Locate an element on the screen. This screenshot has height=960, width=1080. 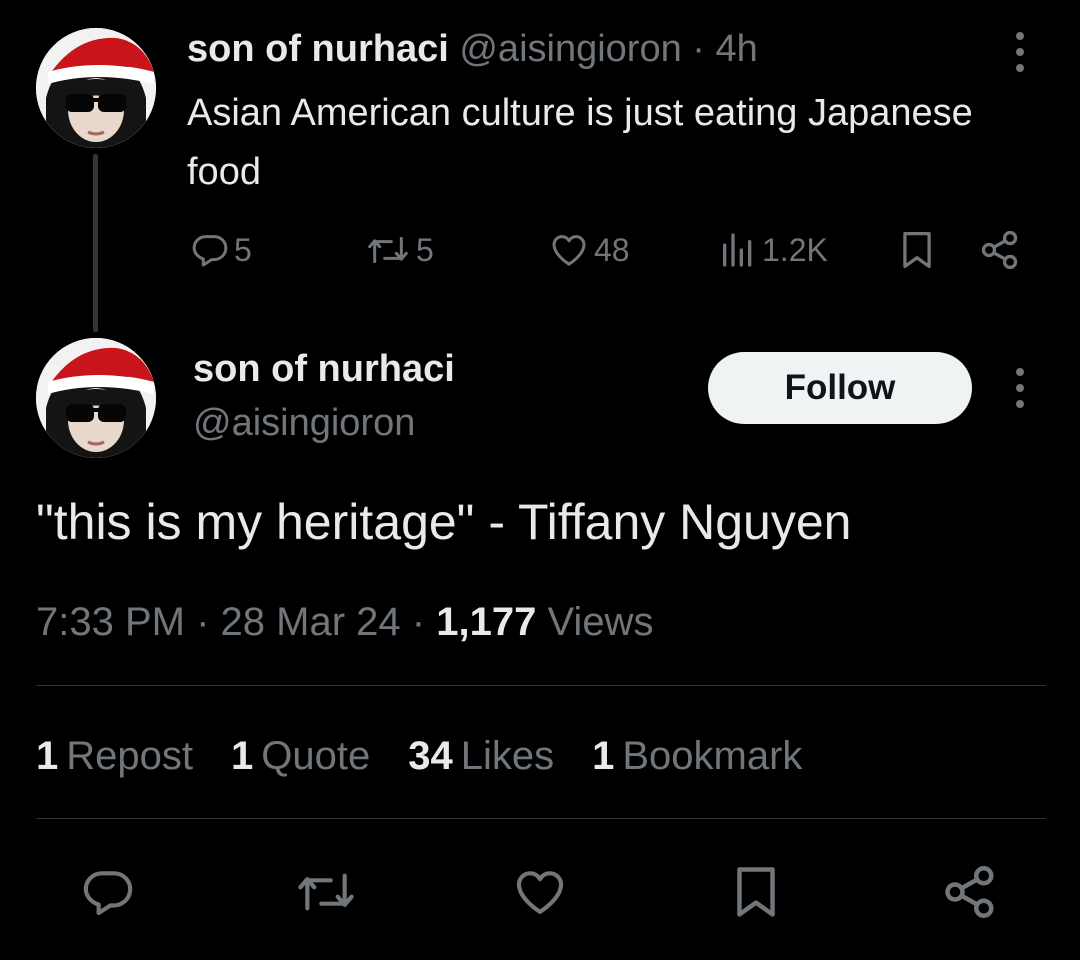
reply-button: 5 is located at coordinates (221, 250).